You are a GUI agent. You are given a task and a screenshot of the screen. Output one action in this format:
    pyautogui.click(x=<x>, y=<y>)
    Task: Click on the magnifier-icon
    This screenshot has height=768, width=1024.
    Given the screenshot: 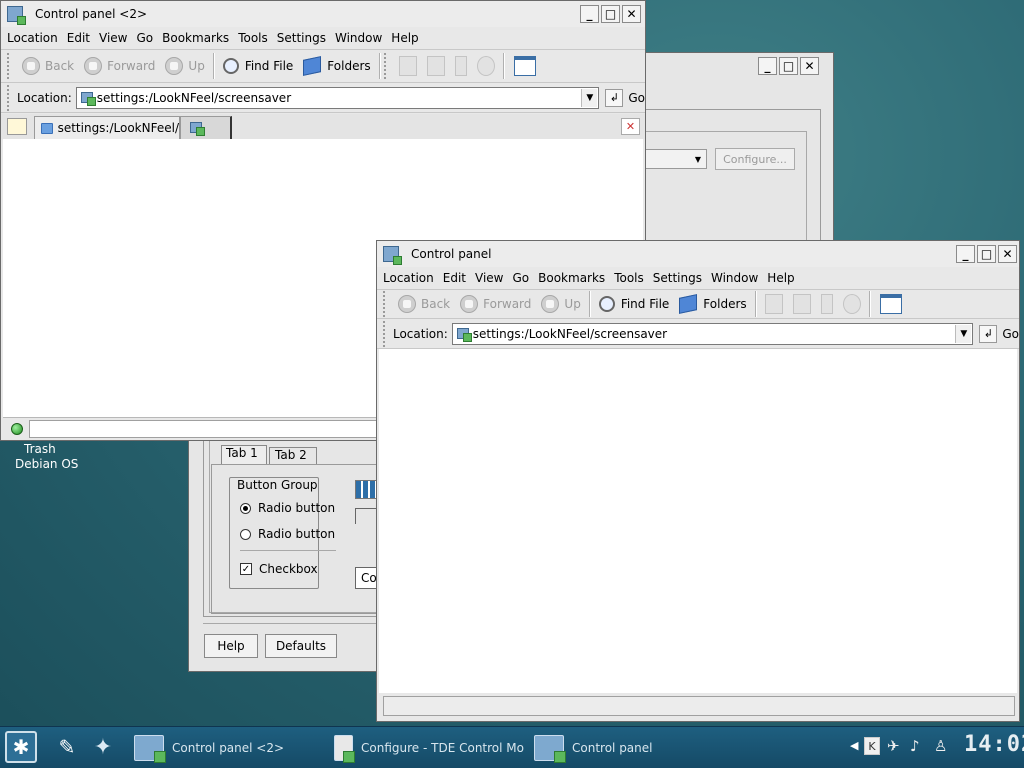 What is the action you would take?
    pyautogui.click(x=230, y=66)
    